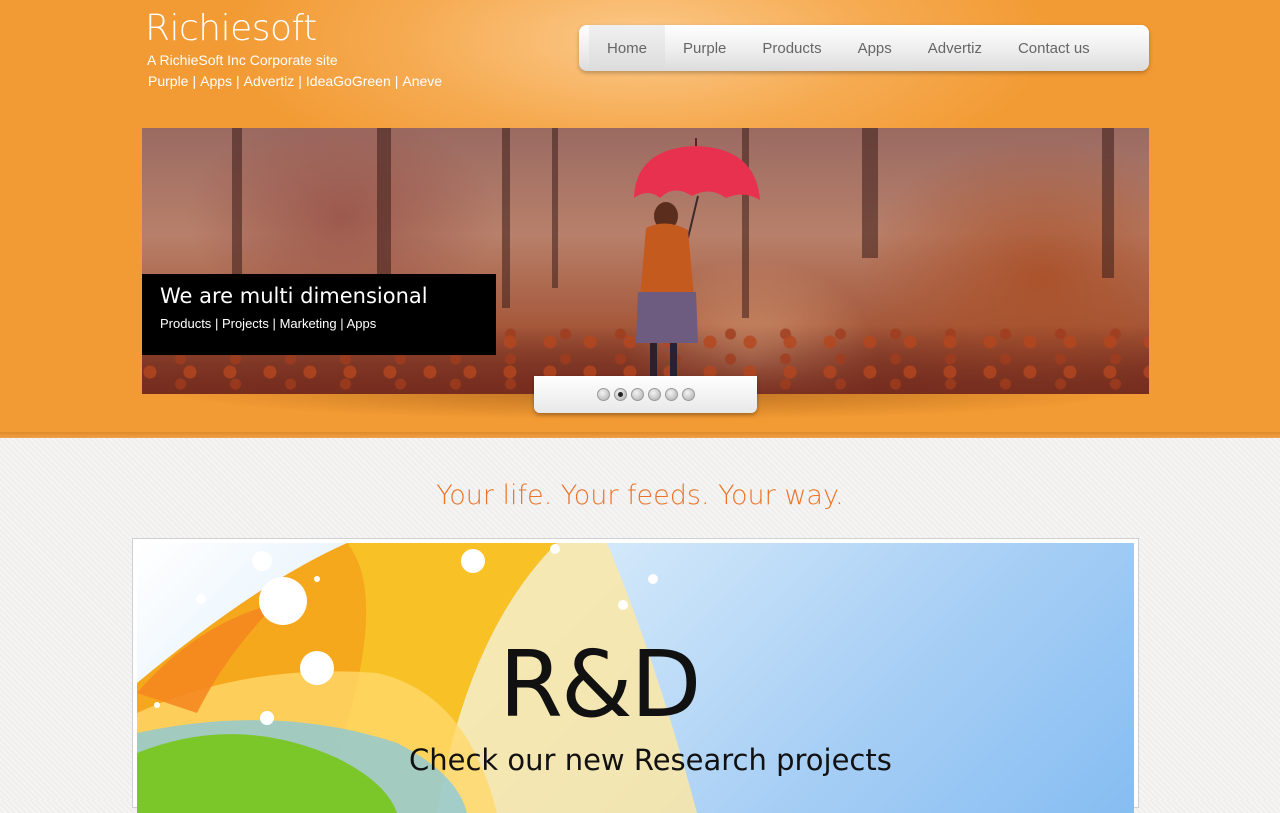 This screenshot has width=1280, height=813. Describe the element at coordinates (245, 323) in the screenshot. I see `caption-link-projects: Projects` at that location.